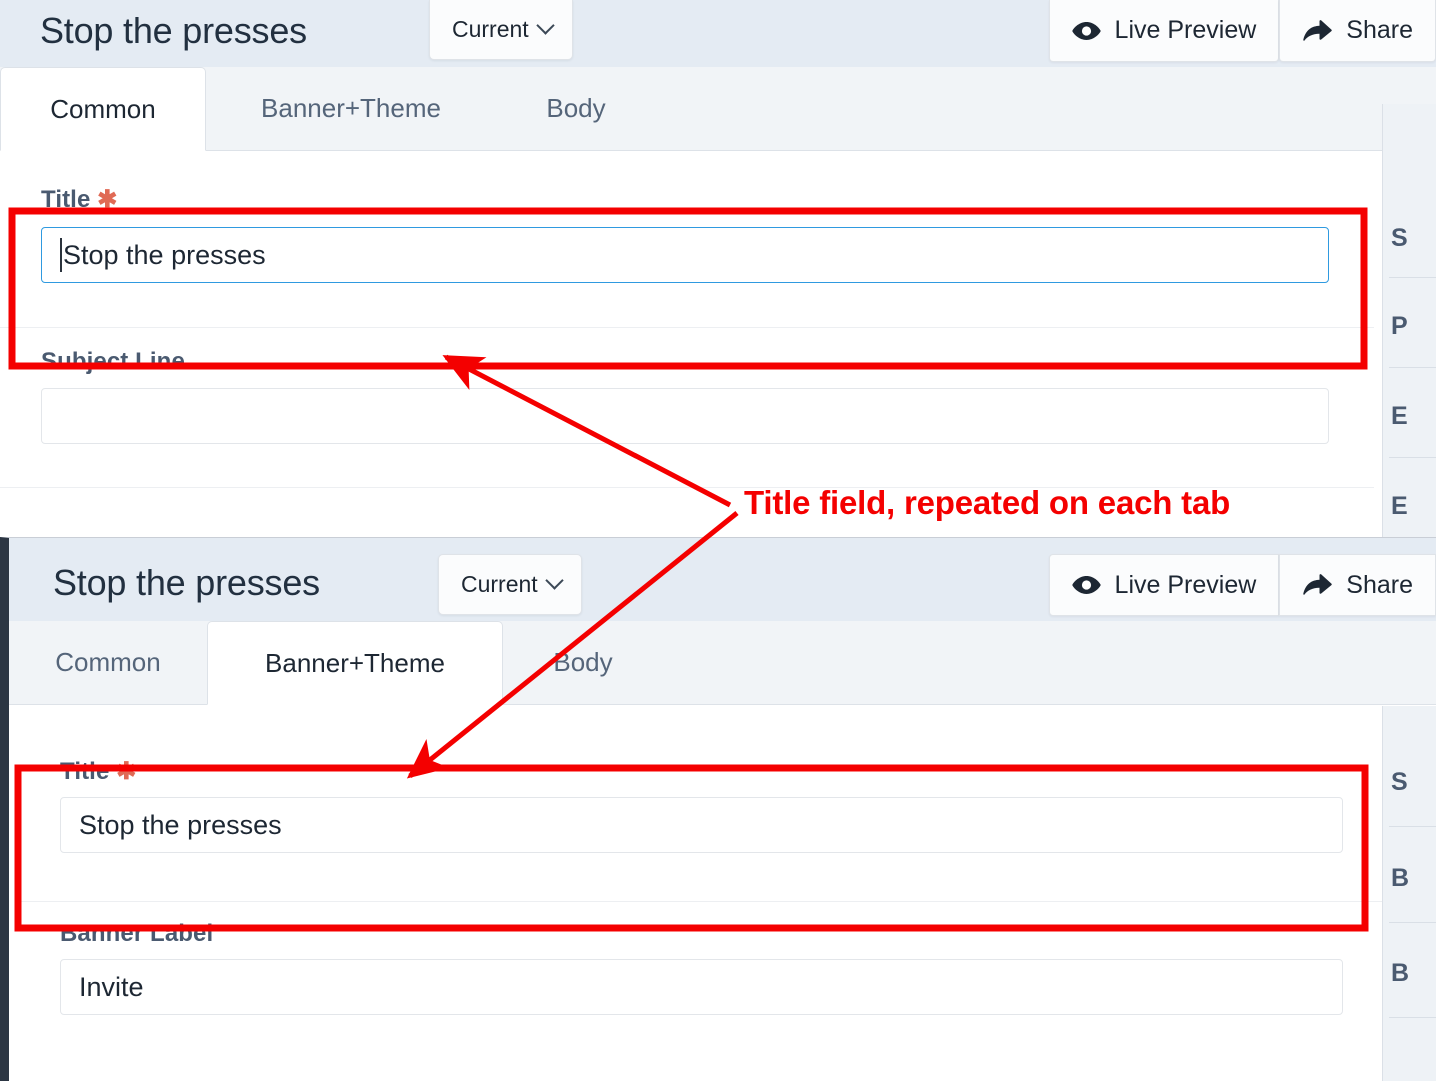  Describe the element at coordinates (1409, 320) in the screenshot. I see `right-rail-common: S P E E` at that location.